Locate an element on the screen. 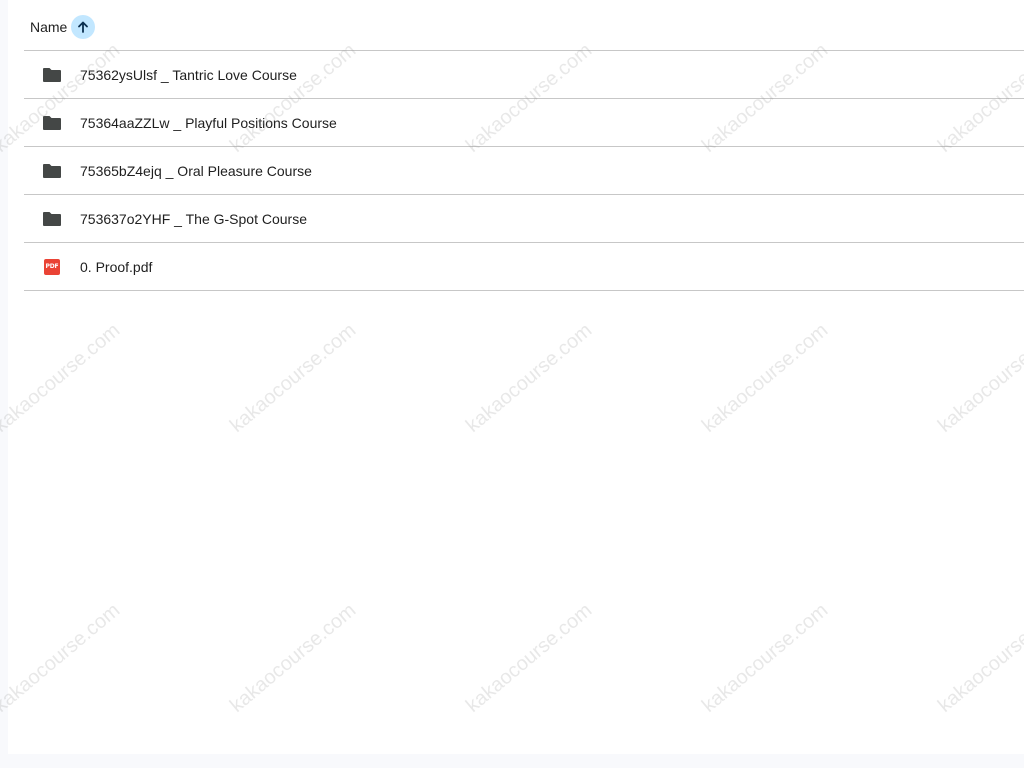 This screenshot has width=1024, height=768. name-column-header: Name is located at coordinates (63, 27).